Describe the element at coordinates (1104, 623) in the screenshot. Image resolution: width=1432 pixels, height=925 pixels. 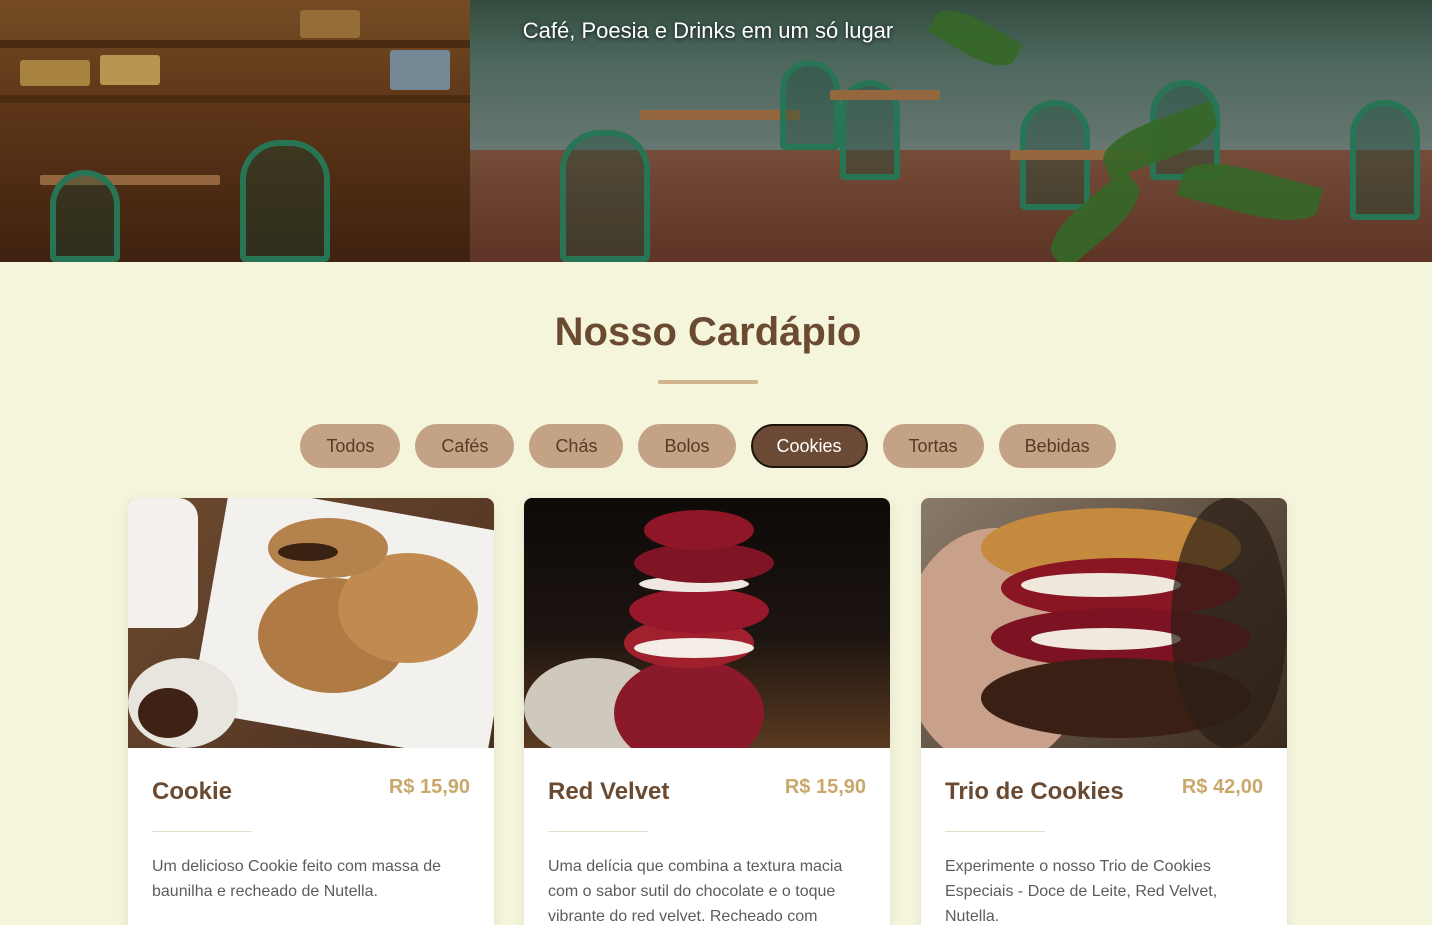
I see `trio-de-cookies-image` at that location.